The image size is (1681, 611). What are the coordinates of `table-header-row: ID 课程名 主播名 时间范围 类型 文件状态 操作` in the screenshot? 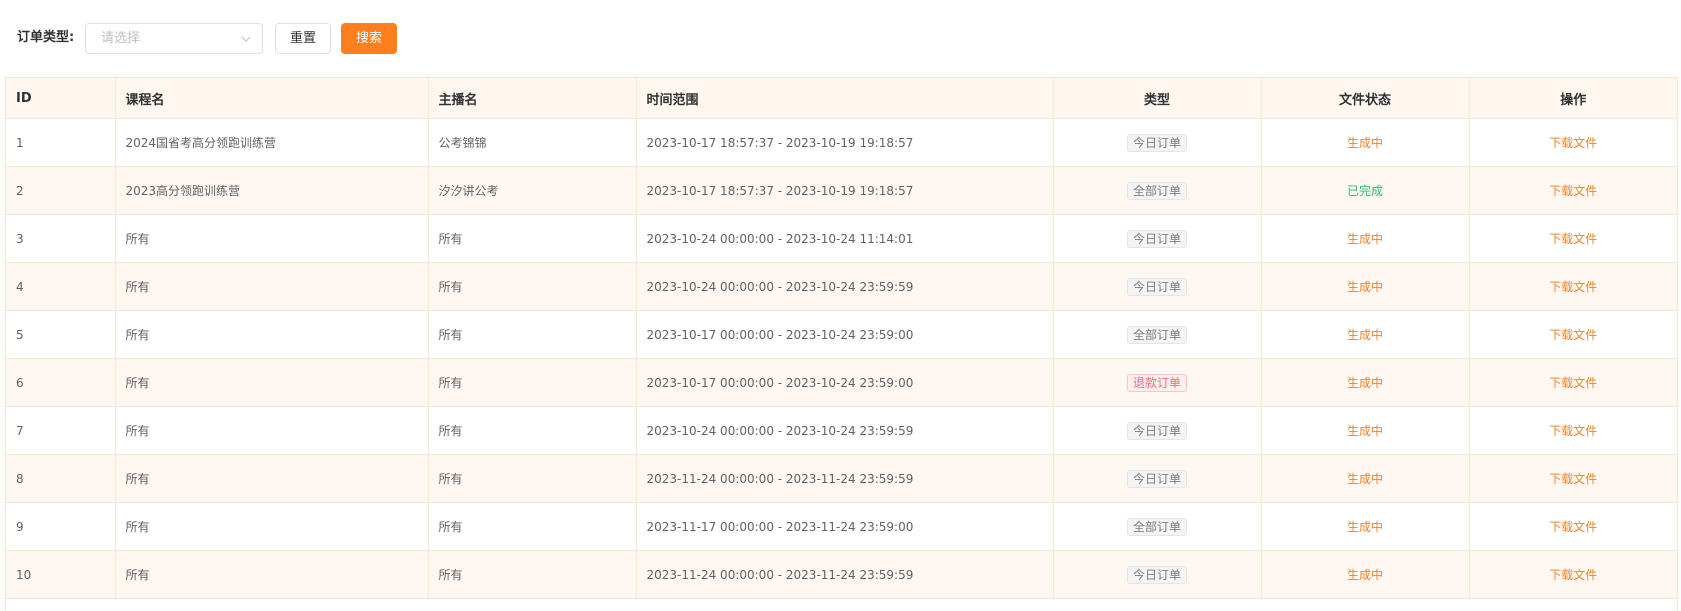 It's located at (841, 98).